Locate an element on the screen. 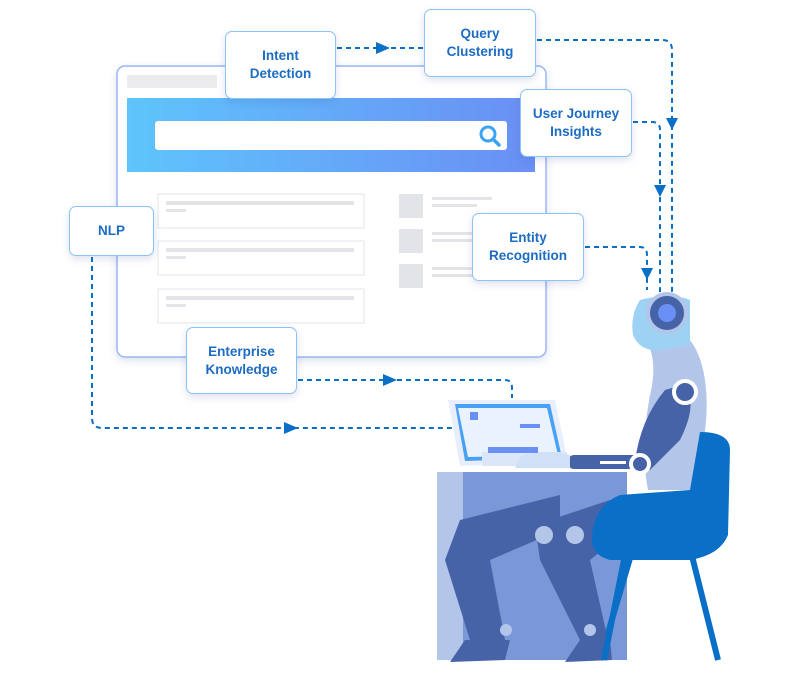 The height and width of the screenshot is (677, 800). label-enterprise-knowledge: Enterprise Knowledge is located at coordinates (241, 360).